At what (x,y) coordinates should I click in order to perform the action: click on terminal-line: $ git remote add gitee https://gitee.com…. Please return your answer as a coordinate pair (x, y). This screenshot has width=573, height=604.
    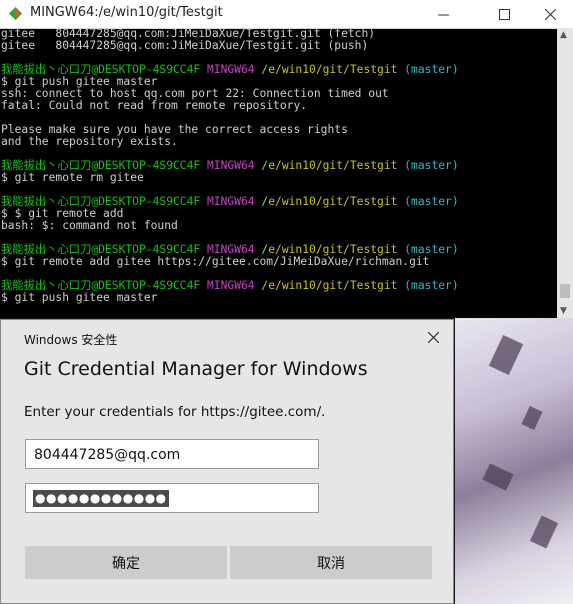
    Looking at the image, I should click on (278, 262).